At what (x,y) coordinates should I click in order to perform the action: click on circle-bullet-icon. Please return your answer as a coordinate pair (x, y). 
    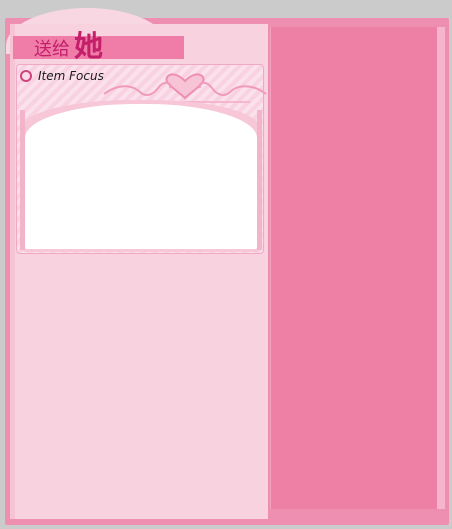
    Looking at the image, I should click on (26, 76).